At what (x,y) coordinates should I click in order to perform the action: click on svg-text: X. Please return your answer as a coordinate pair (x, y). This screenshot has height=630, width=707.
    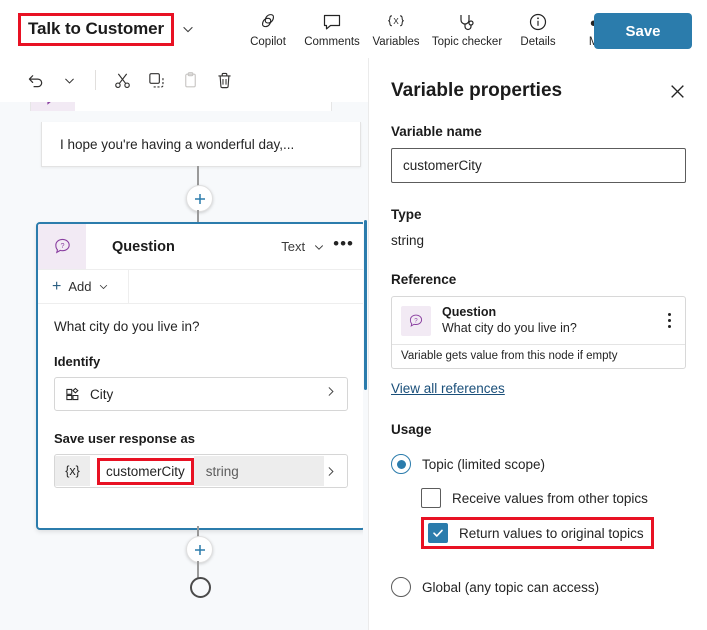
    Looking at the image, I should click on (396, 21).